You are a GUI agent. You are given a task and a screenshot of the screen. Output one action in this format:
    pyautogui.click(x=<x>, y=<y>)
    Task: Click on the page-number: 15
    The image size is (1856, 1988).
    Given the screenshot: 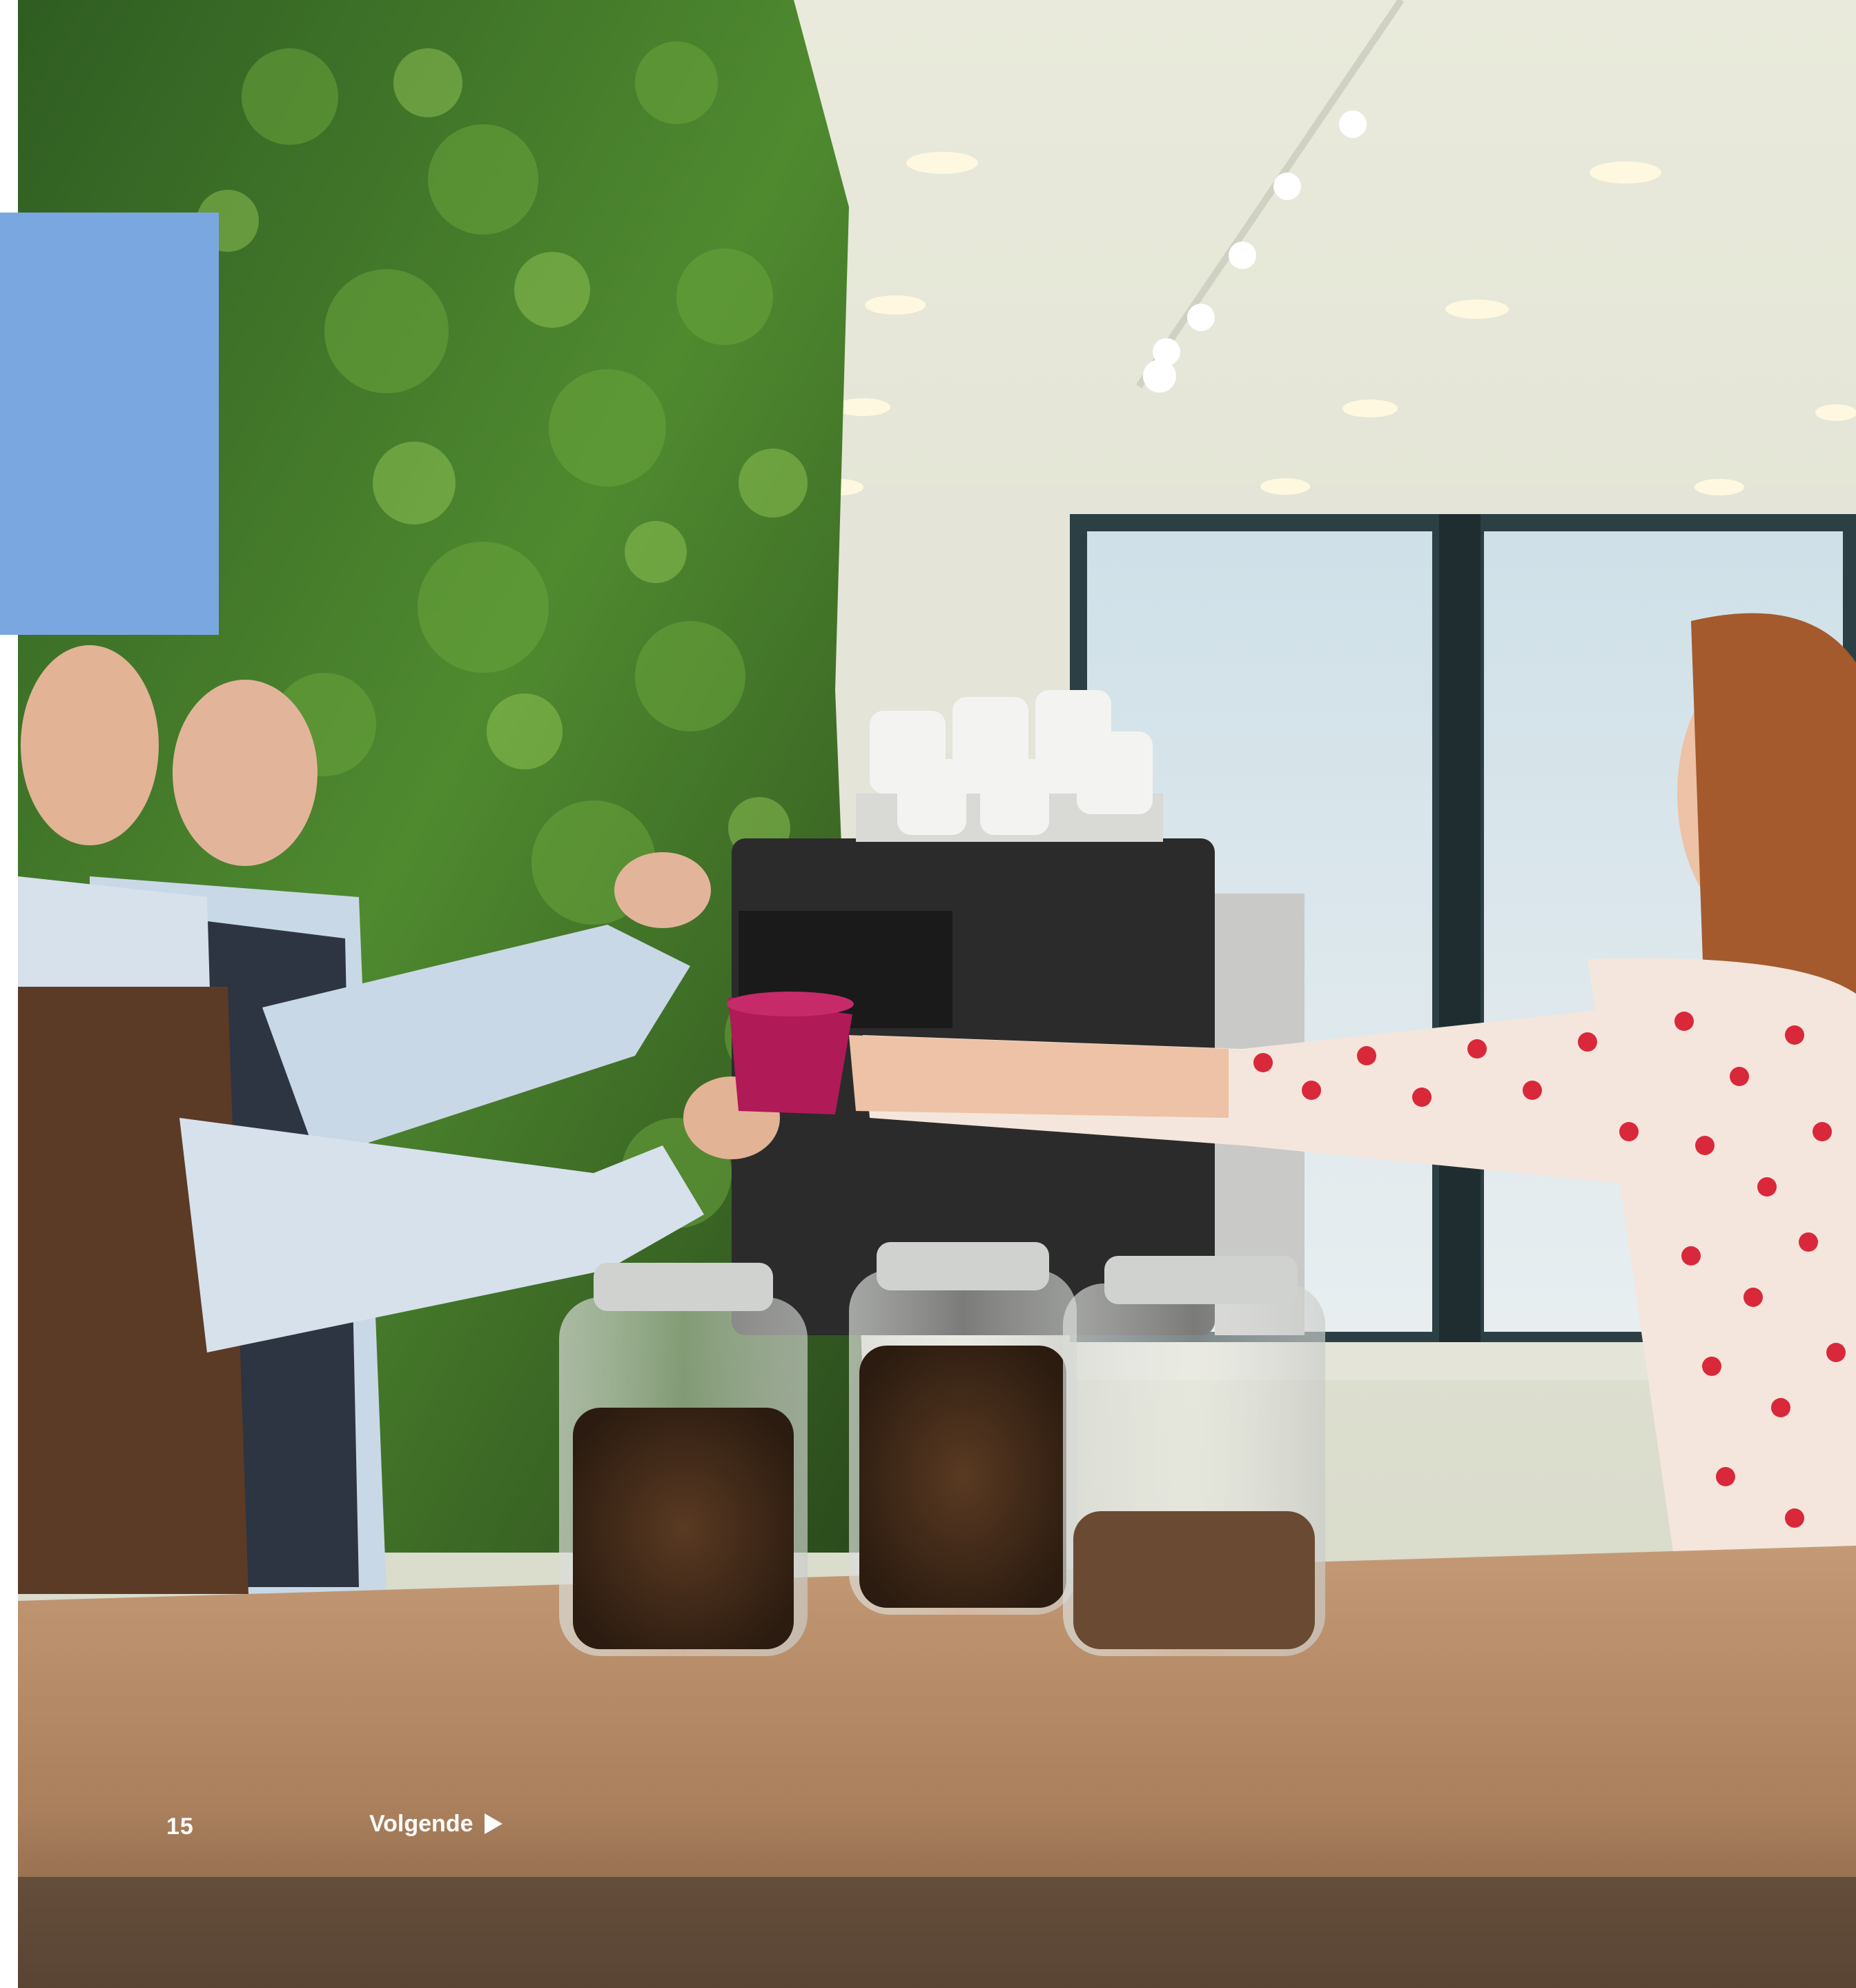 What is the action you would take?
    pyautogui.click(x=180, y=1827)
    